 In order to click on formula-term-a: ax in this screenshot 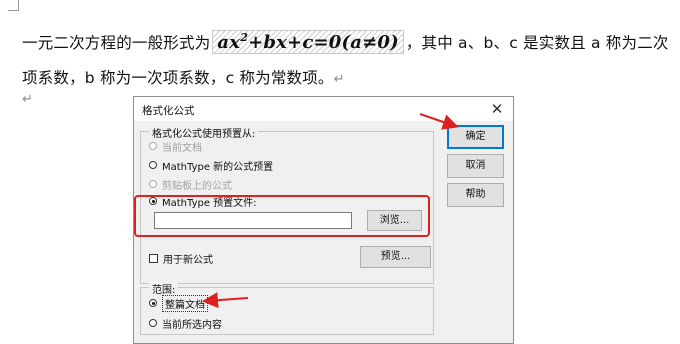, I will do `click(229, 42)`.